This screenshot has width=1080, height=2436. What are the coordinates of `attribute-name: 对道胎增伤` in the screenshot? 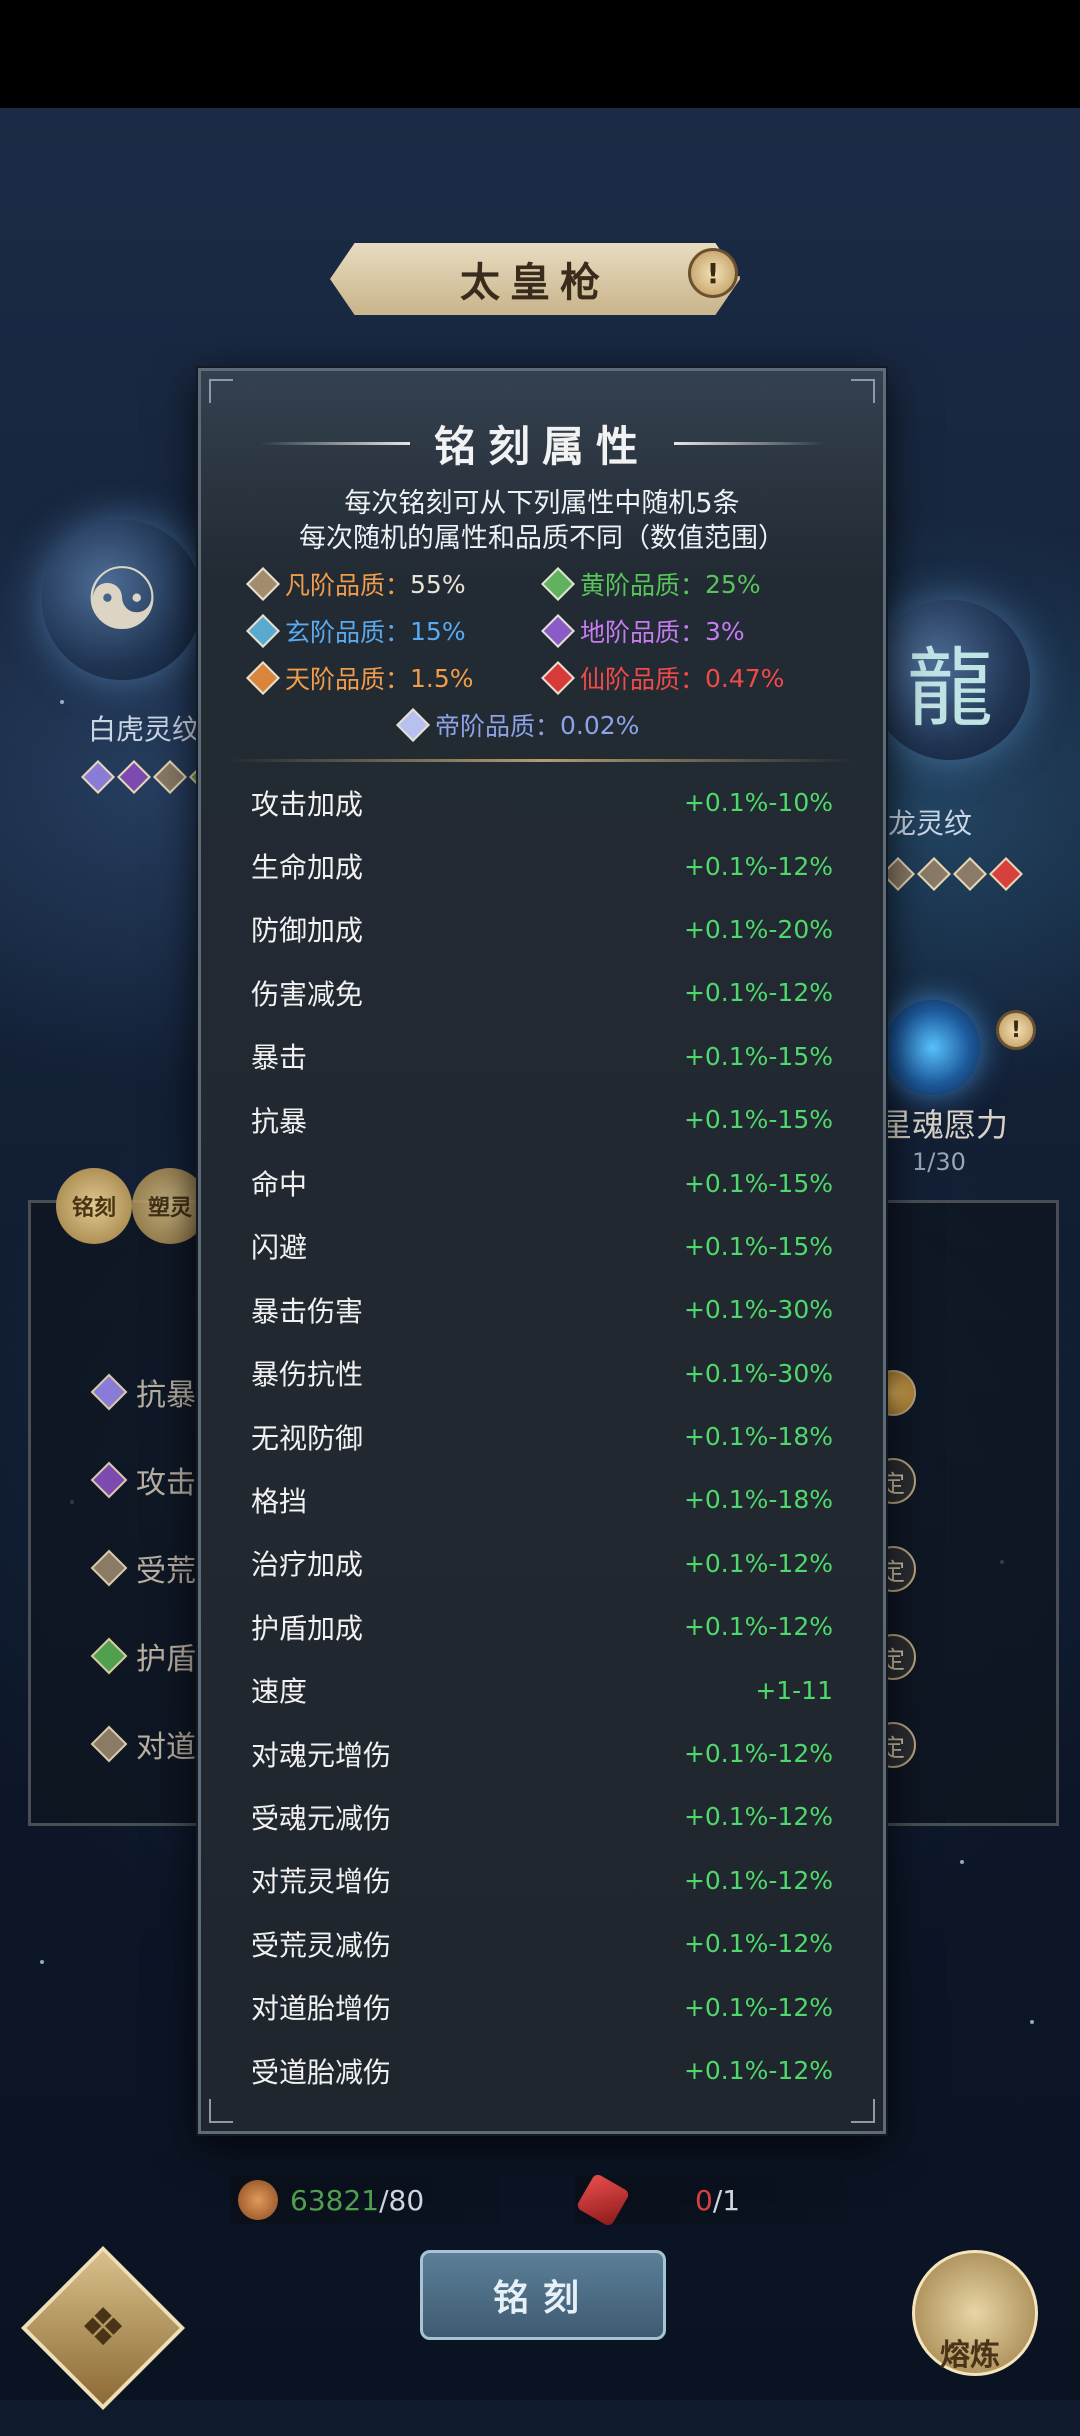 It's located at (321, 2009).